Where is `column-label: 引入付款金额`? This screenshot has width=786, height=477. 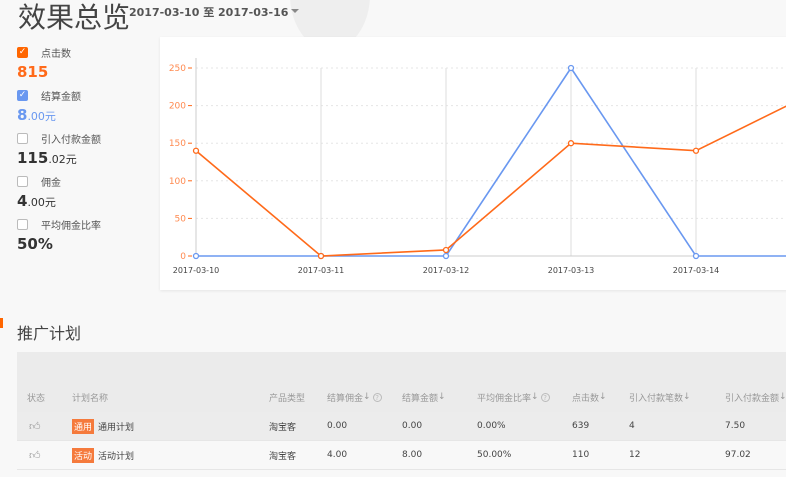
column-label: 引入付款金额 is located at coordinates (752, 398).